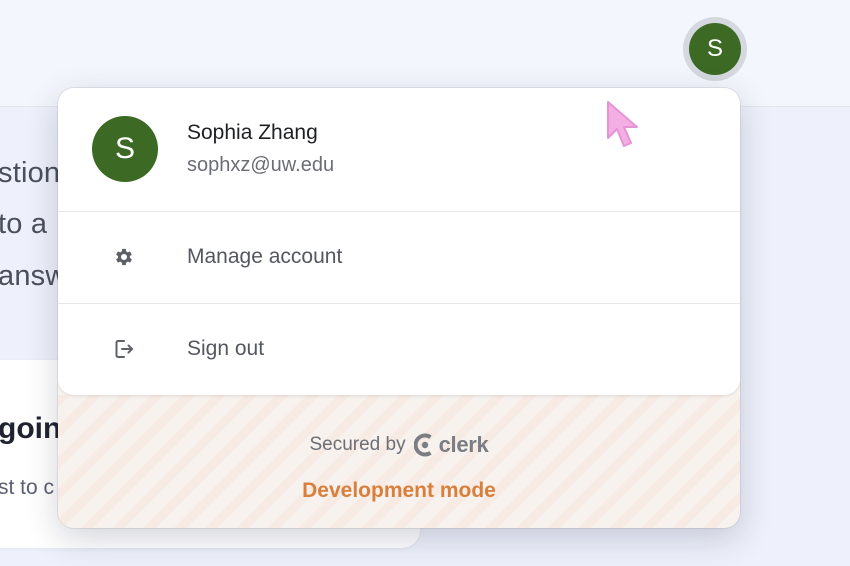 This screenshot has width=850, height=566. Describe the element at coordinates (124, 349) in the screenshot. I see `sign-out-icon` at that location.